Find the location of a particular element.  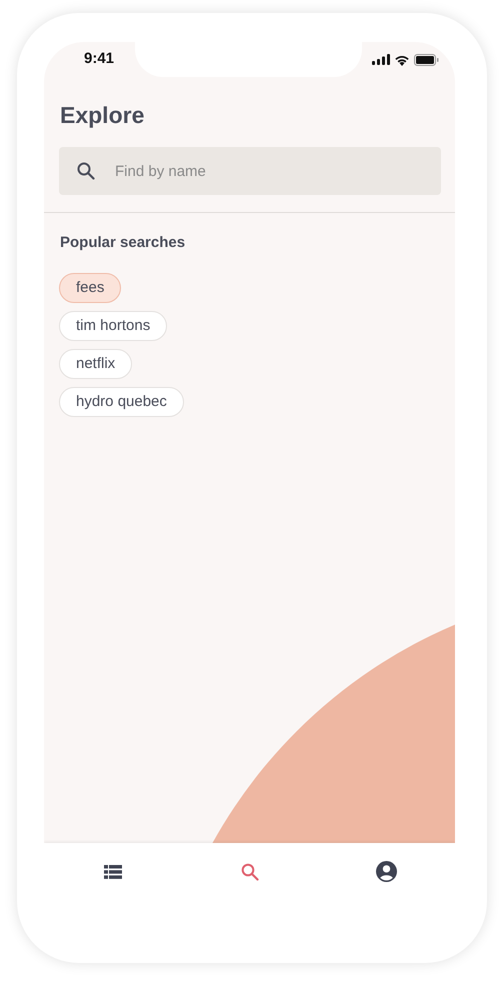

search-chip: netflix is located at coordinates (95, 363).